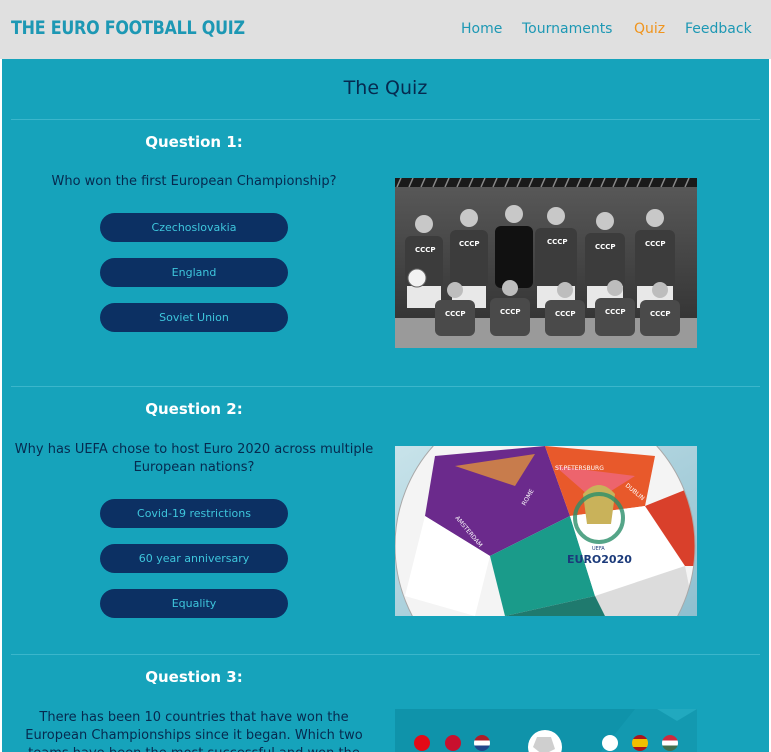  I want to click on nav-quiz: Quiz, so click(649, 29).